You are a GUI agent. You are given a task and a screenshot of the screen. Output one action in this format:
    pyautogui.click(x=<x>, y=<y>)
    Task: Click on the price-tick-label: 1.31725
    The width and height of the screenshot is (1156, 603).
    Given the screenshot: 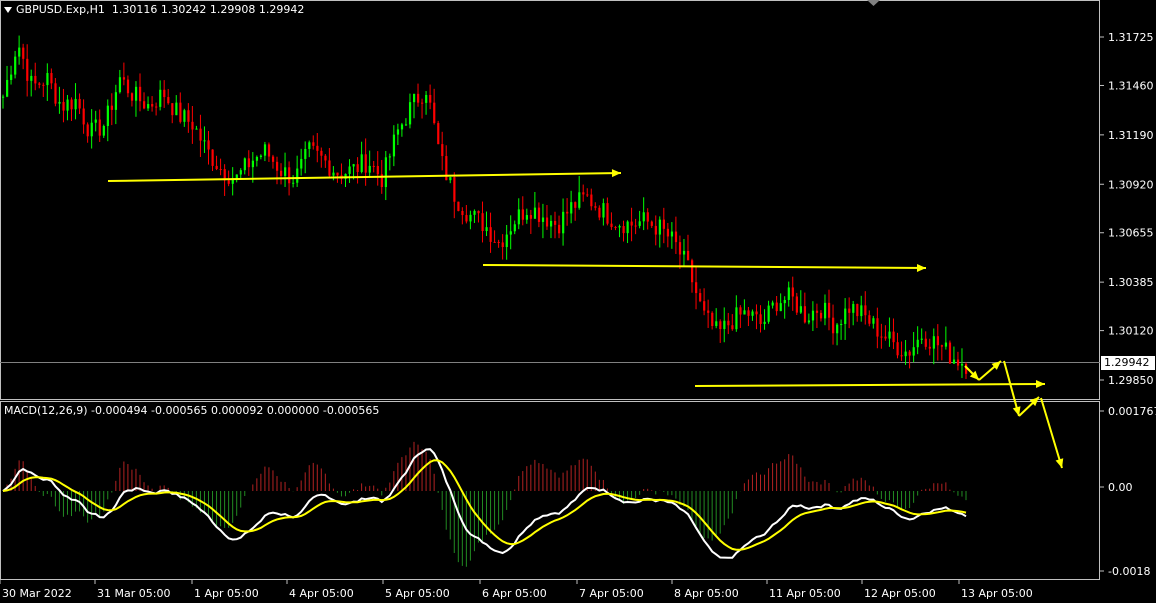 What is the action you would take?
    pyautogui.click(x=1131, y=37)
    